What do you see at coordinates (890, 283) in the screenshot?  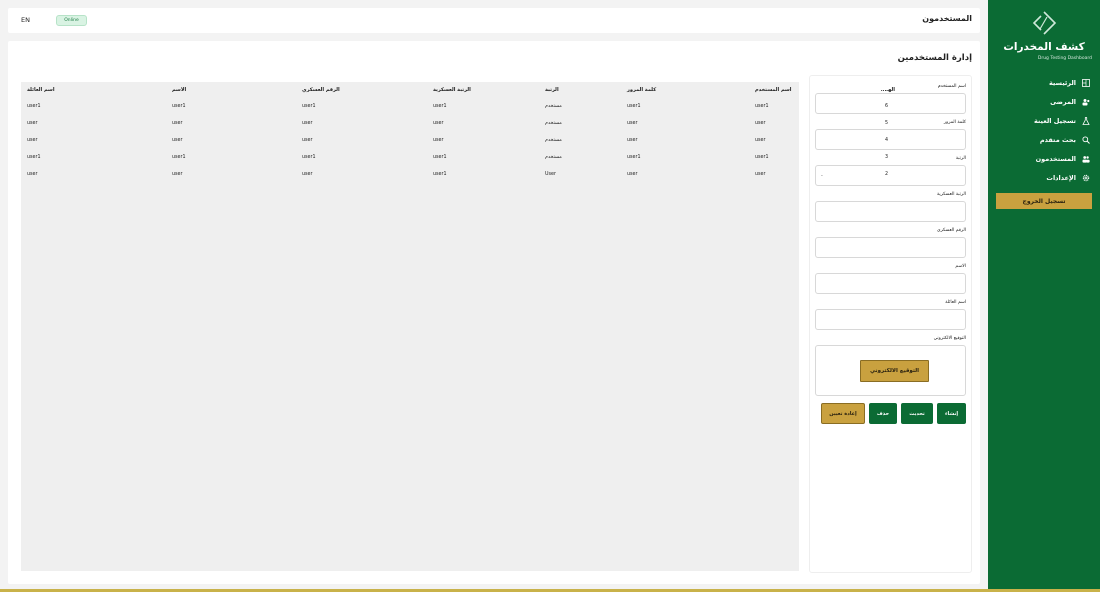 I see `name-input` at bounding box center [890, 283].